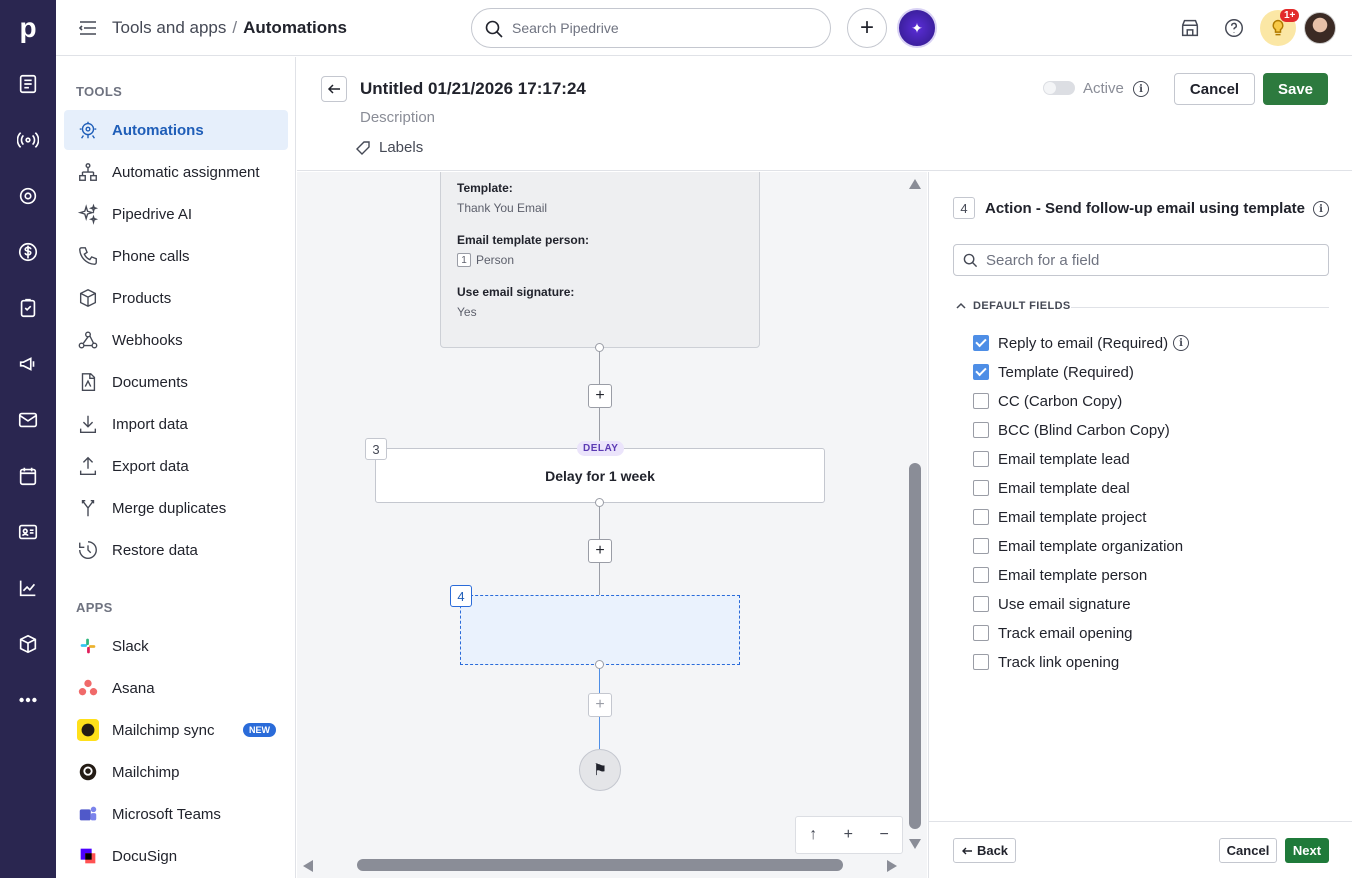 The width and height of the screenshot is (1352, 878). Describe the element at coordinates (1248, 850) in the screenshot. I see `panel-cancel-button: Cancel` at that location.